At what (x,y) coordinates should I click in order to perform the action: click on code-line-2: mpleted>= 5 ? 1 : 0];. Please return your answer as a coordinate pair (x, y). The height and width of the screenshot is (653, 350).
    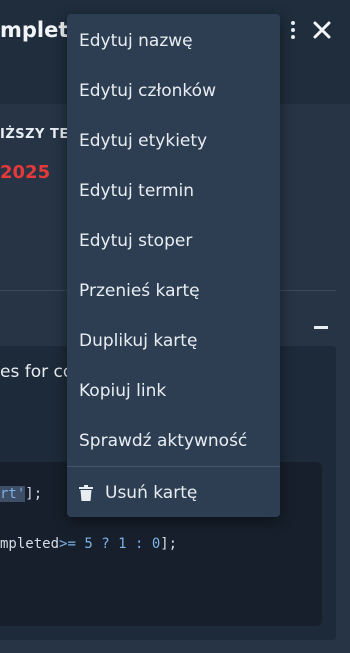
    Looking at the image, I should click on (88, 544).